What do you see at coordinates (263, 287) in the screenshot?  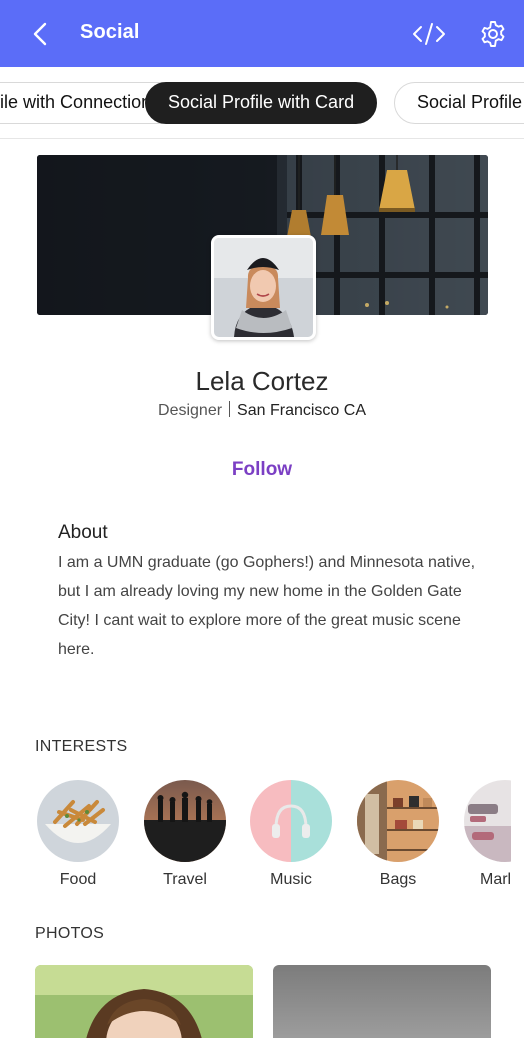 I see `avatar` at bounding box center [263, 287].